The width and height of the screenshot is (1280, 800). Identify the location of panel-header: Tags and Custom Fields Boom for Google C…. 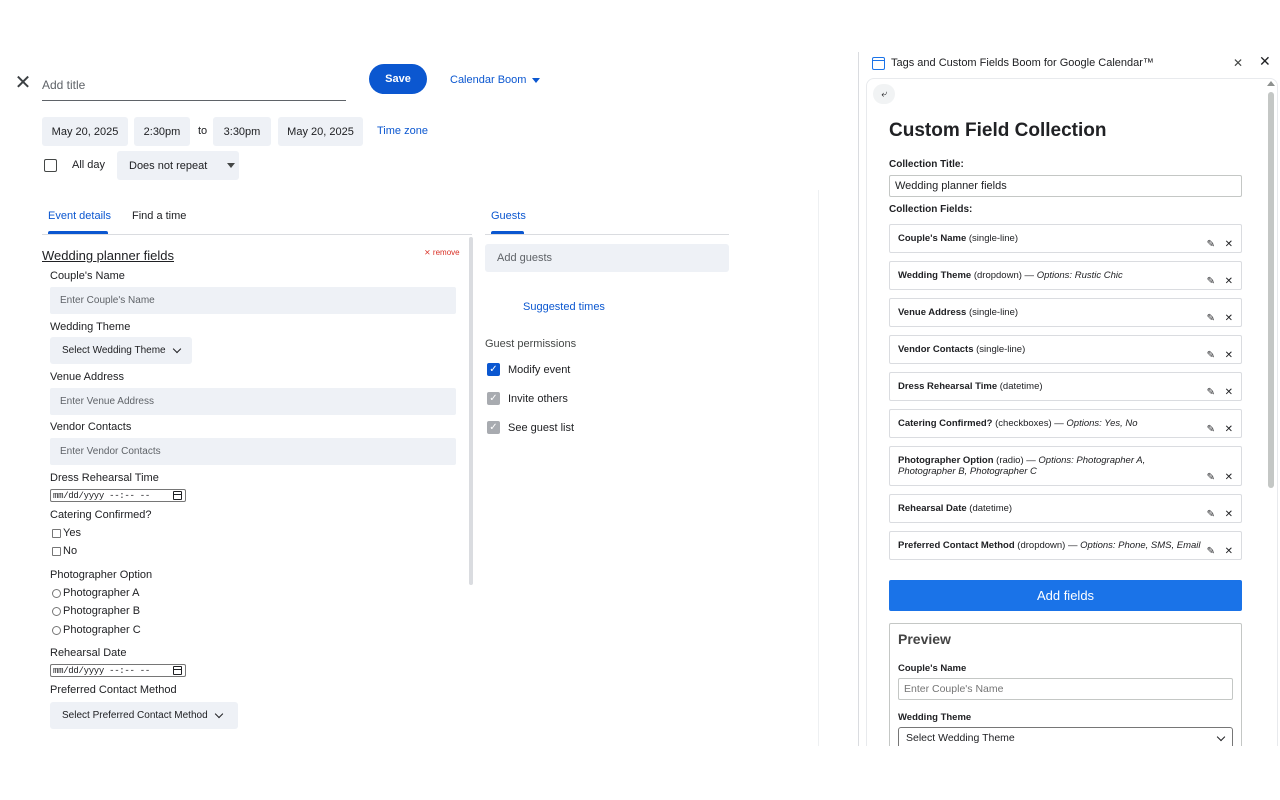
(1013, 63).